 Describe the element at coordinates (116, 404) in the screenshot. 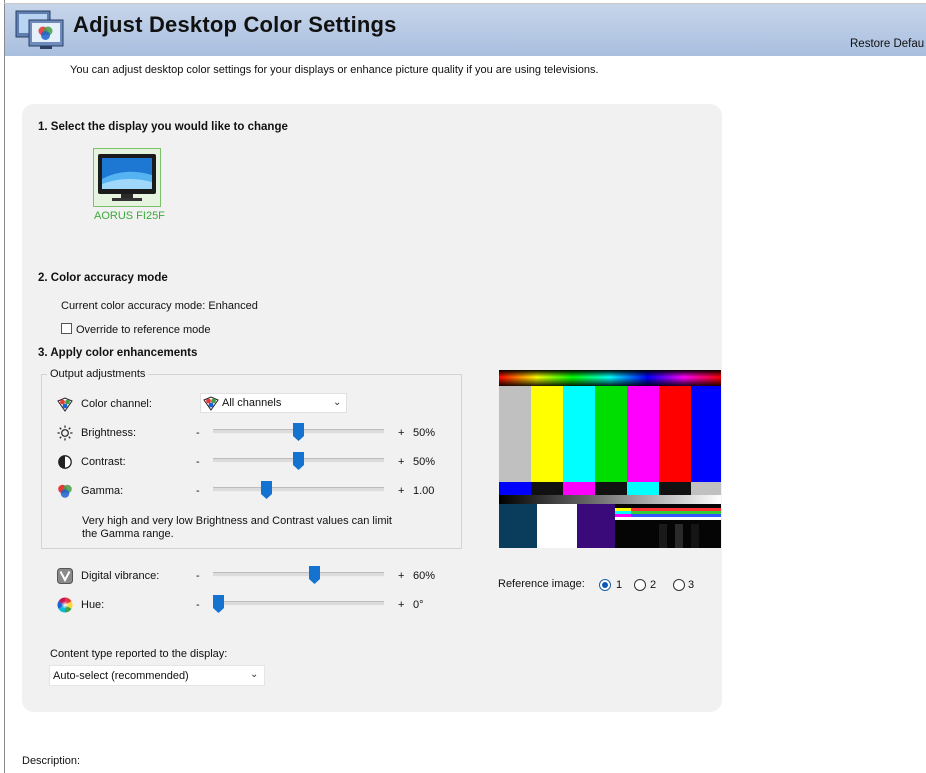

I see `color-channel-label: Color channel:` at that location.